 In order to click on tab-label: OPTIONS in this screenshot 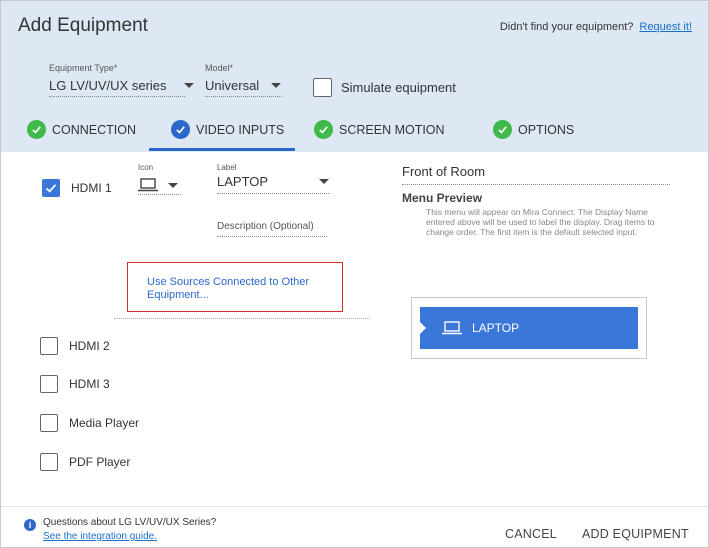, I will do `click(546, 129)`.